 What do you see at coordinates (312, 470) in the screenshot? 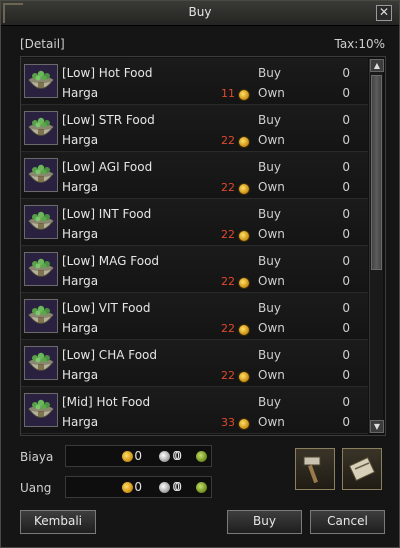
I see `hammer-icon` at bounding box center [312, 470].